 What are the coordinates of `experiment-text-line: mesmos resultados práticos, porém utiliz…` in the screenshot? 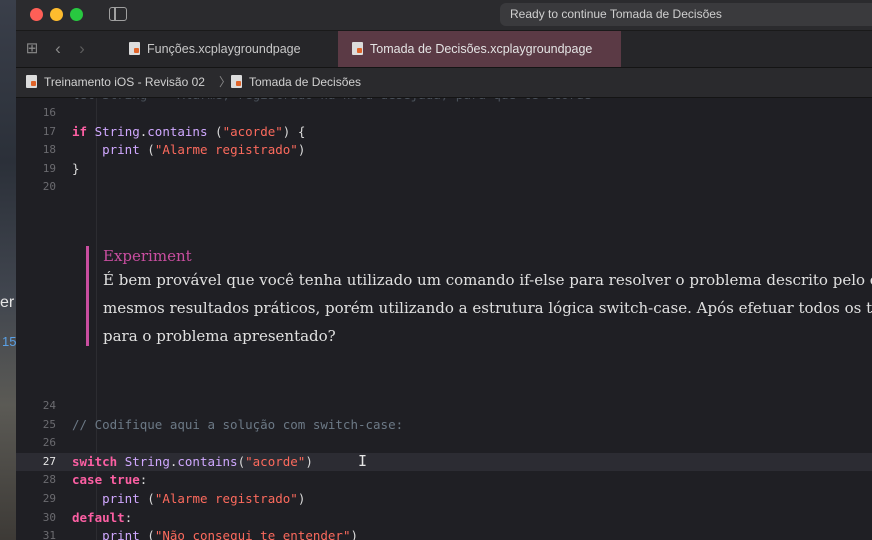 It's located at (487, 308).